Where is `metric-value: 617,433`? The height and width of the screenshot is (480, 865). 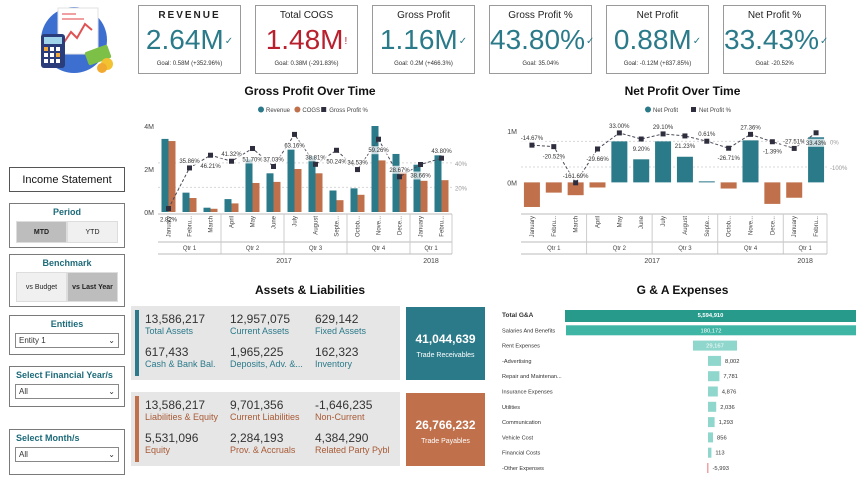 metric-value: 617,433 is located at coordinates (167, 352).